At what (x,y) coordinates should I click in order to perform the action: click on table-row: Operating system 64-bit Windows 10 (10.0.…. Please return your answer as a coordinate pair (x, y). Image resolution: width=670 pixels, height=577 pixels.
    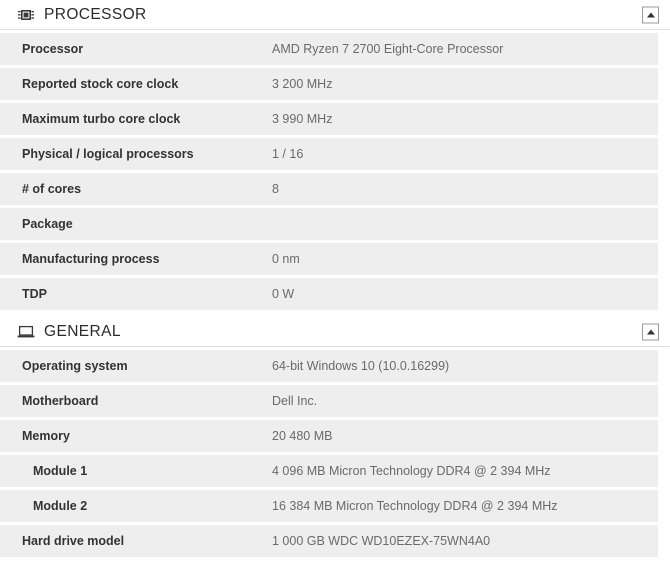
    Looking at the image, I should click on (329, 366).